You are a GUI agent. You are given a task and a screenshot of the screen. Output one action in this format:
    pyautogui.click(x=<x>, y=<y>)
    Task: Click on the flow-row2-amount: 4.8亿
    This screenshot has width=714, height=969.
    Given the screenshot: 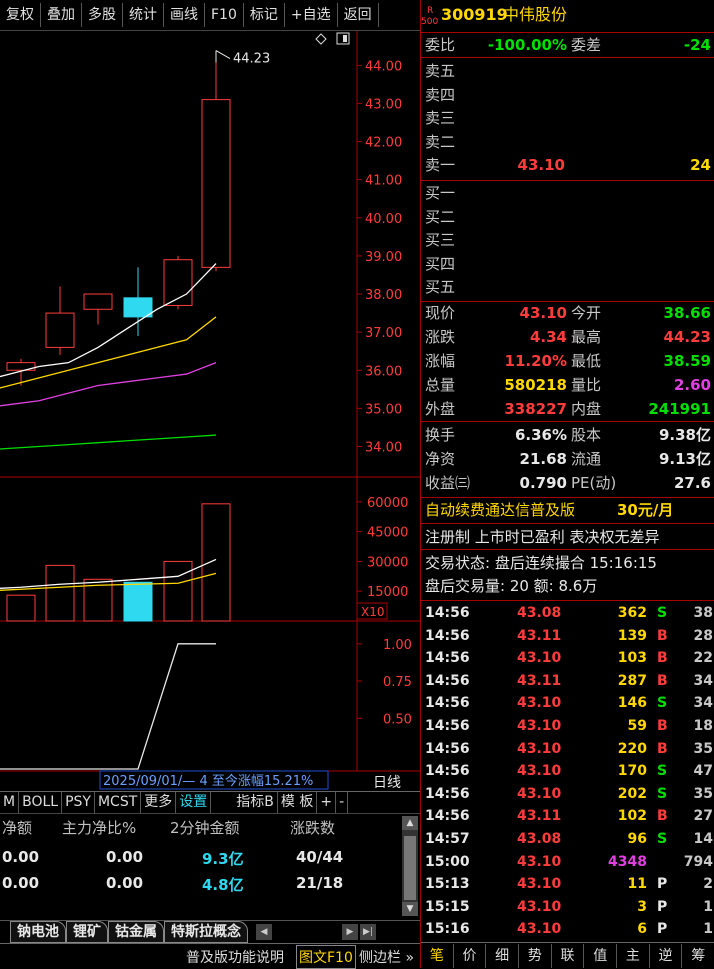 What is the action you would take?
    pyautogui.click(x=223, y=885)
    